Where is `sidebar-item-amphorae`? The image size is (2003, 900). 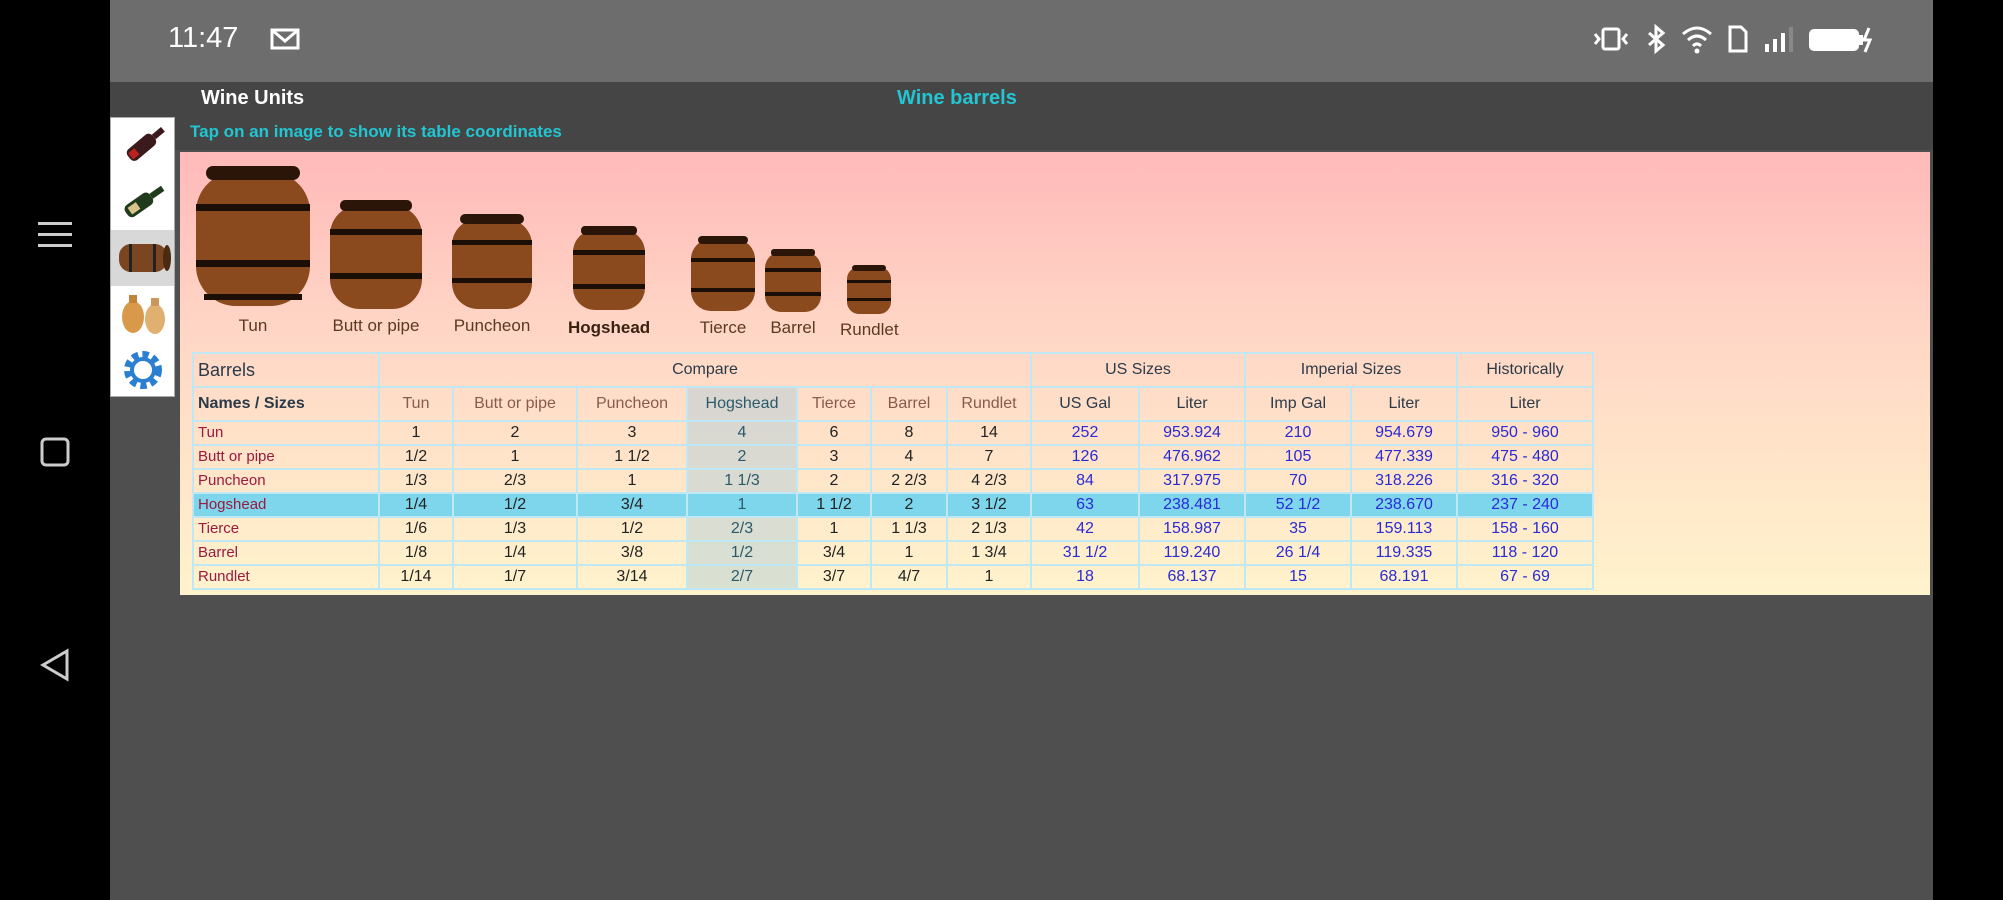
sidebar-item-amphorae is located at coordinates (142, 314).